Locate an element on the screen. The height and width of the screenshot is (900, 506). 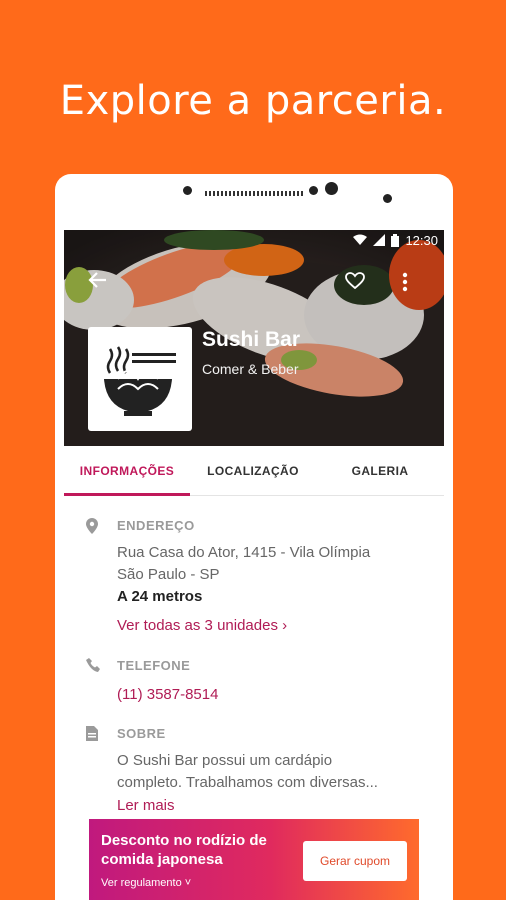
back-button is located at coordinates (98, 282).